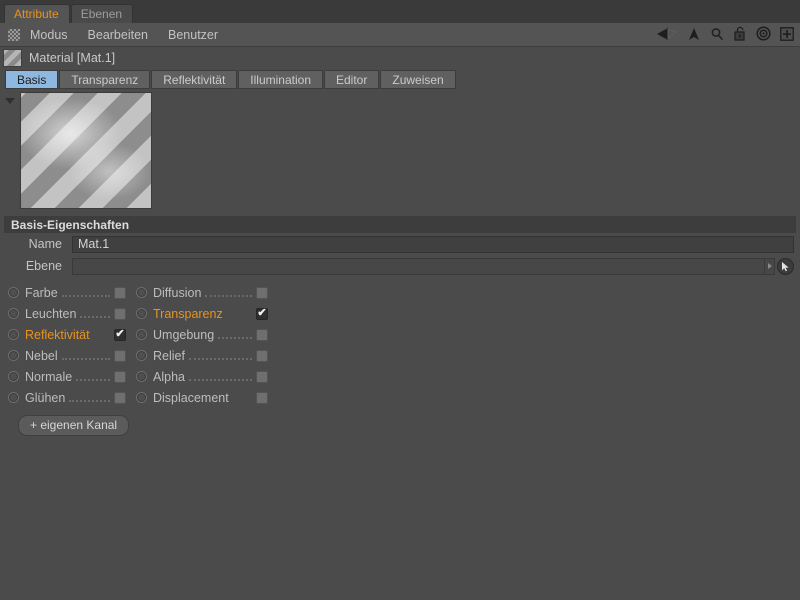  I want to click on channel-label: Glühen, so click(45, 397).